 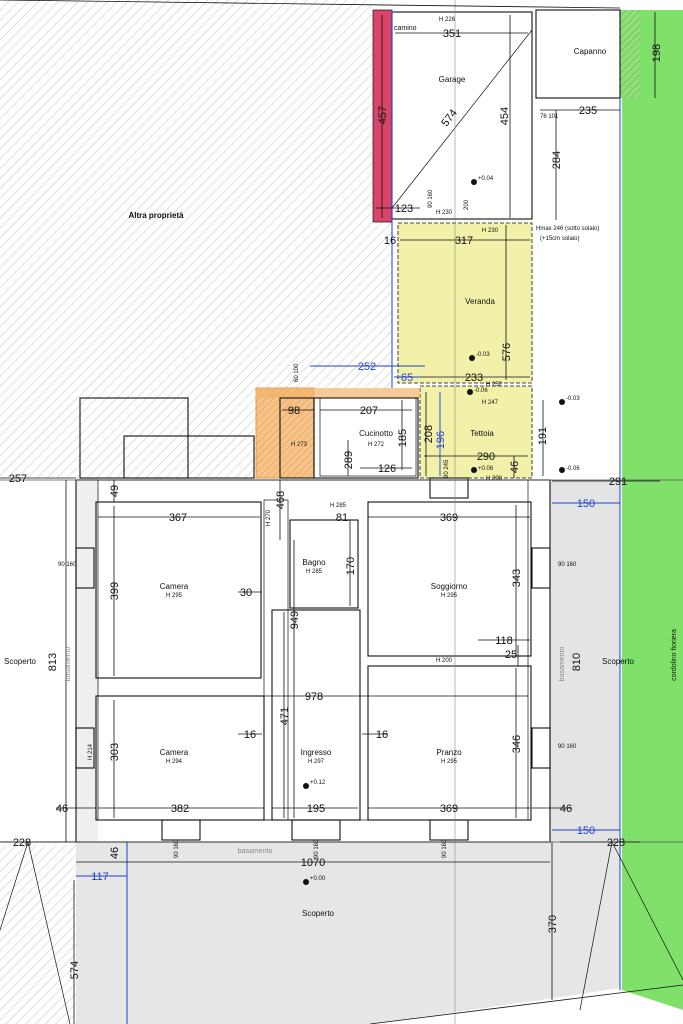 What do you see at coordinates (447, 20) in the screenshot?
I see `room-h-garage: H 226` at bounding box center [447, 20].